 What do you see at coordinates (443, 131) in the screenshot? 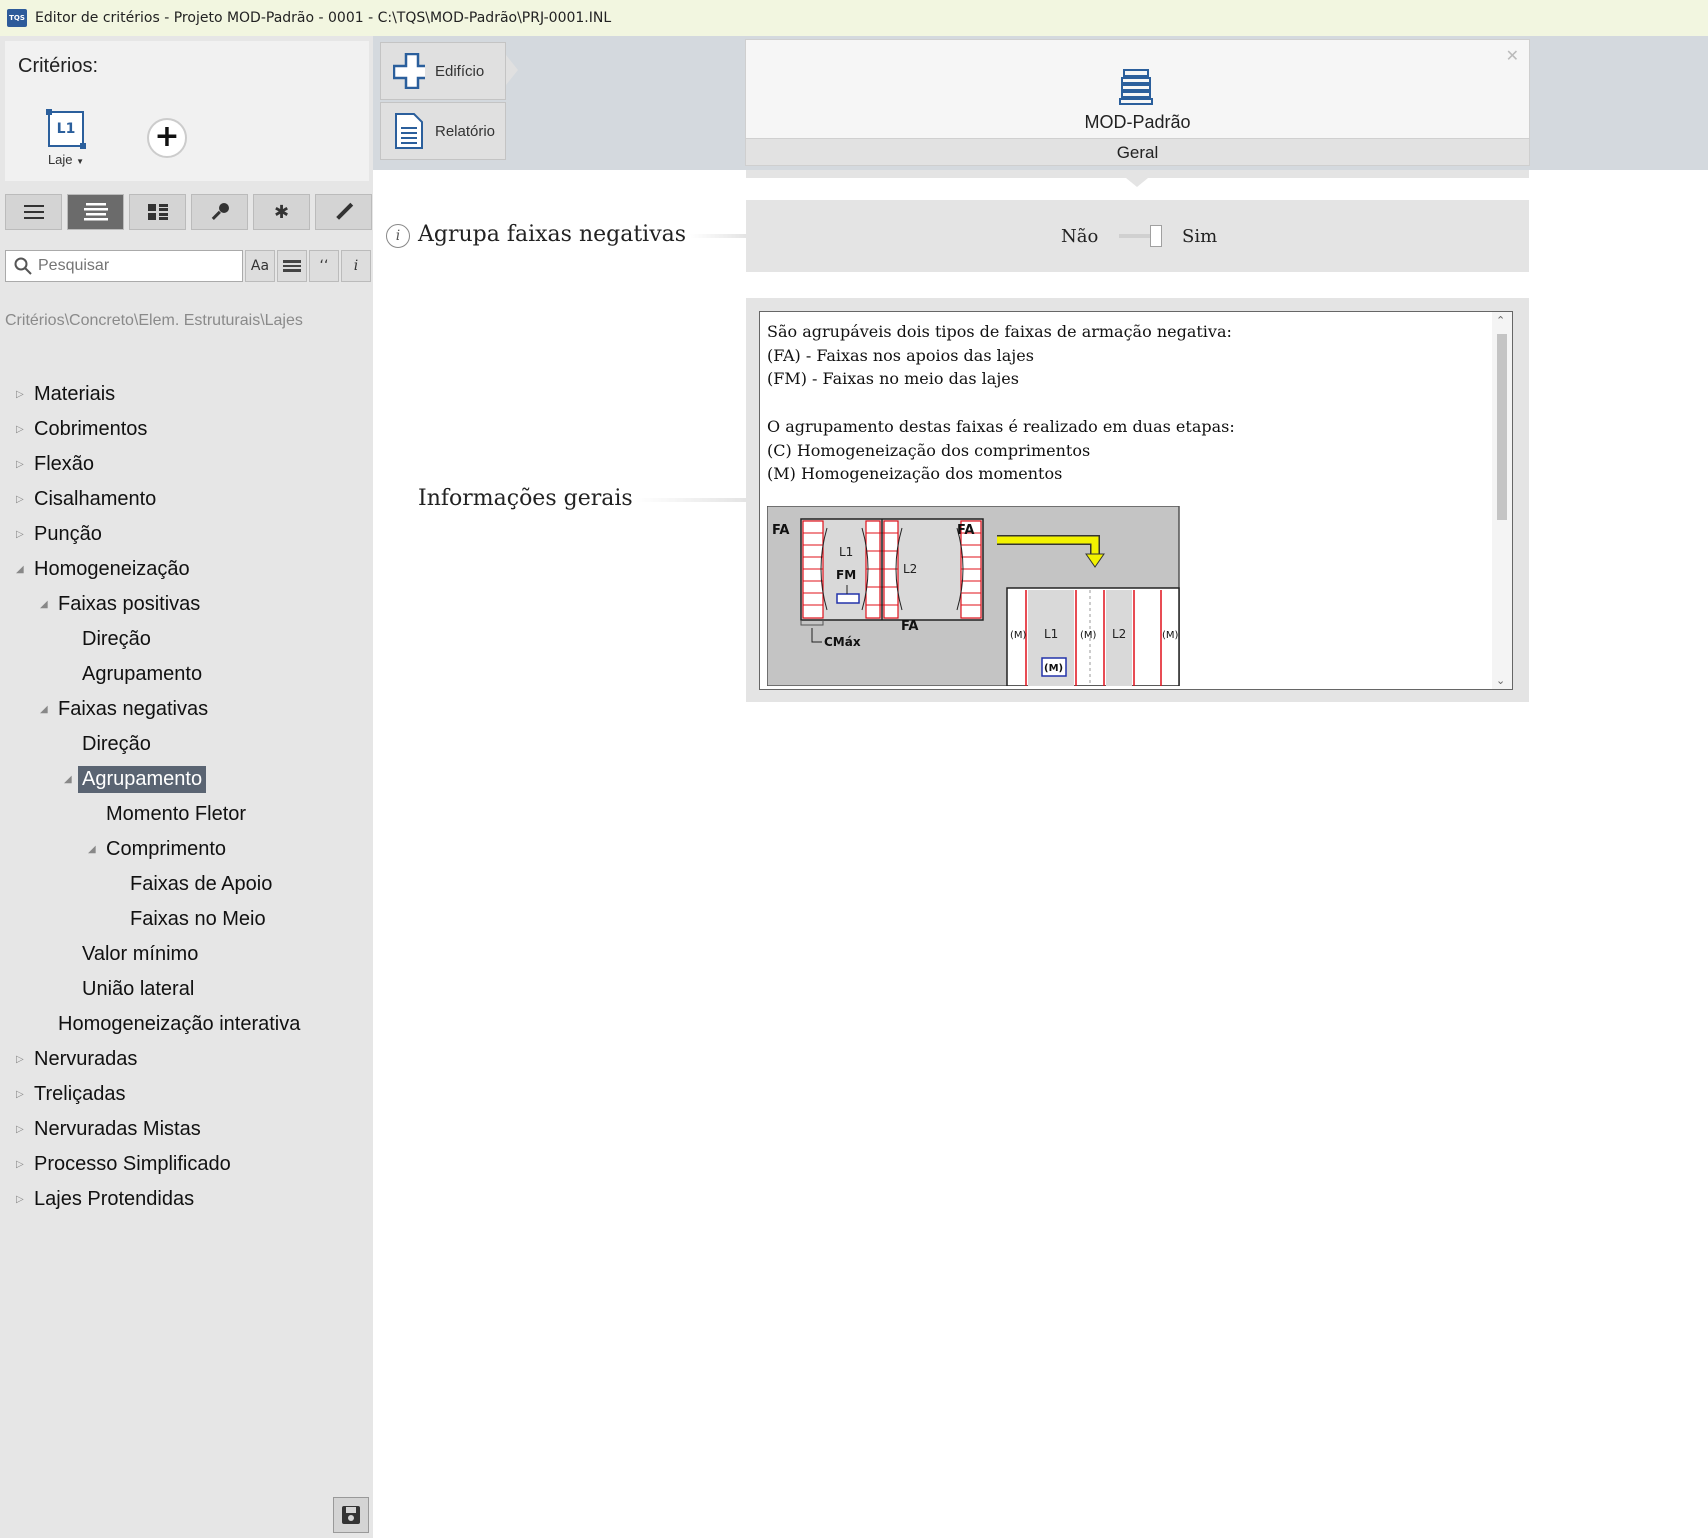
I see `relatorio-button: Relatório` at bounding box center [443, 131].